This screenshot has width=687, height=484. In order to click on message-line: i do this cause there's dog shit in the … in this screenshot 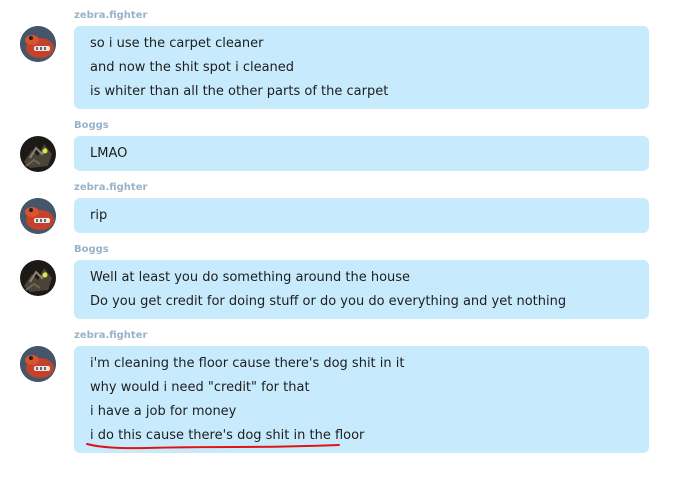, I will do `click(225, 439)`.